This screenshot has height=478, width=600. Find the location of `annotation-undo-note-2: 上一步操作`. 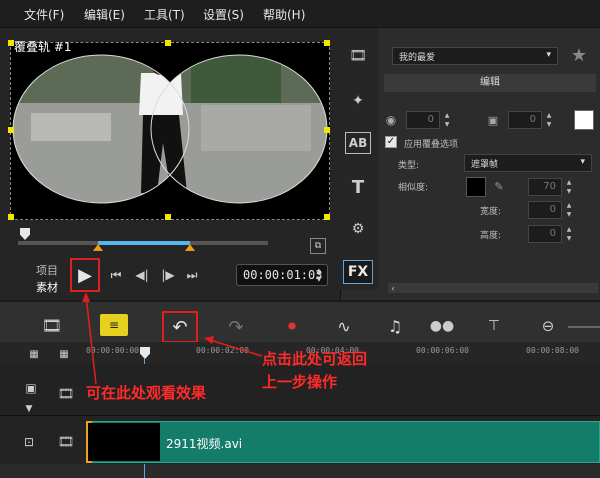

annotation-undo-note-2: 上一步操作 is located at coordinates (300, 382).